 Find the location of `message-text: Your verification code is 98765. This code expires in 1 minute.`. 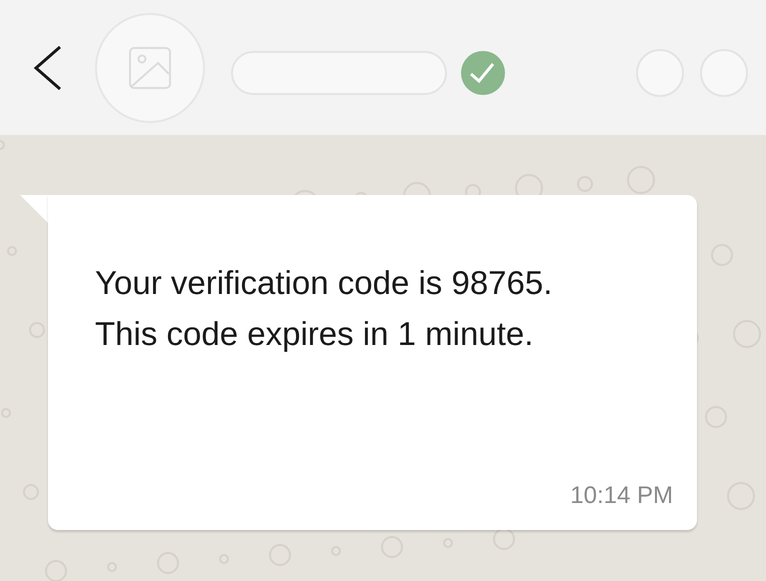

message-text: Your verification code is 98765. This code expires in 1 minute. is located at coordinates (324, 308).